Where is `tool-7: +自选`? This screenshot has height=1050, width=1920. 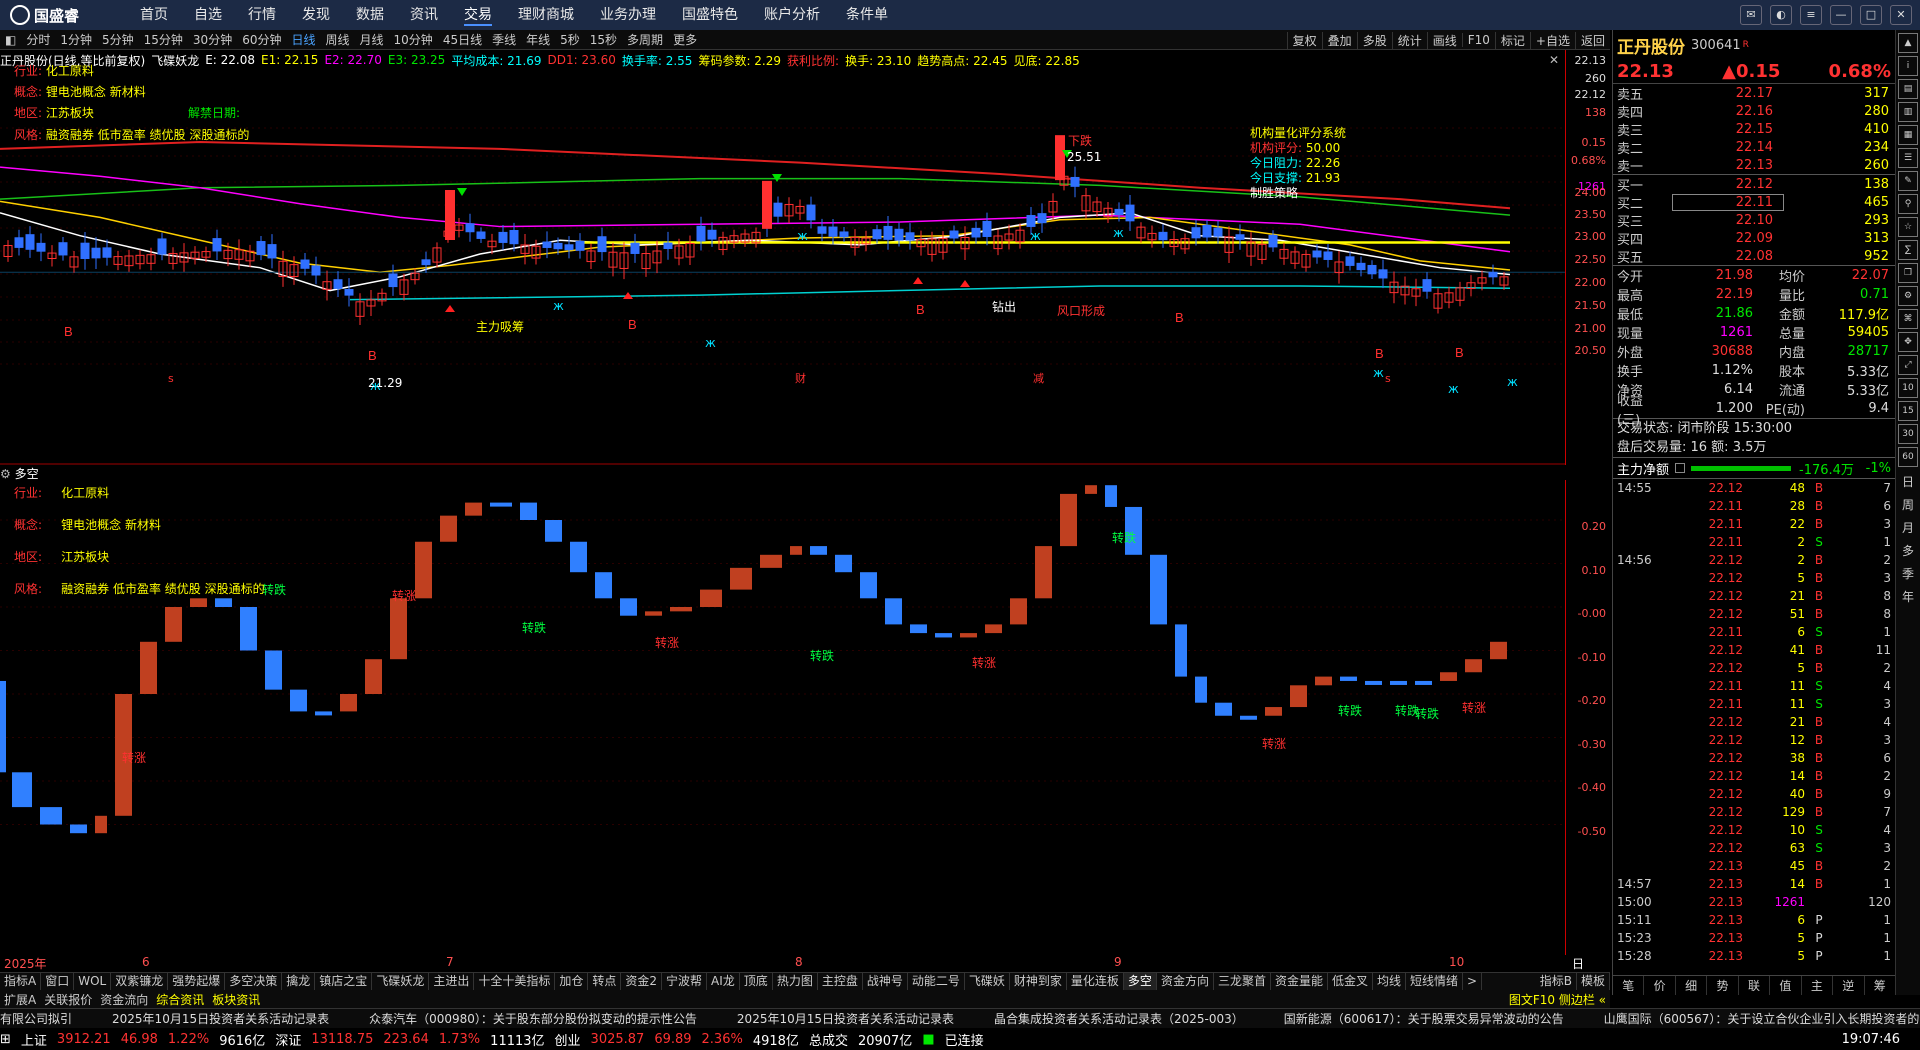
tool-7: +自选 is located at coordinates (1552, 40).